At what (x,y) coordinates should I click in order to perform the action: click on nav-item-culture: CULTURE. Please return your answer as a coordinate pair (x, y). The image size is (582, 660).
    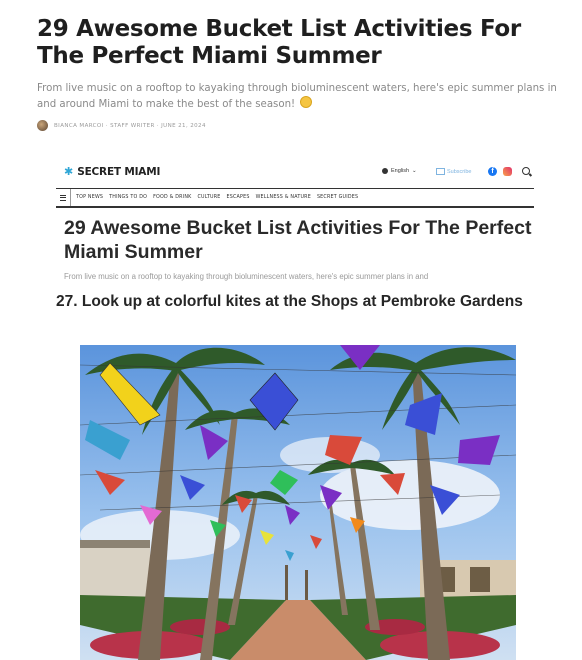
    Looking at the image, I should click on (208, 197).